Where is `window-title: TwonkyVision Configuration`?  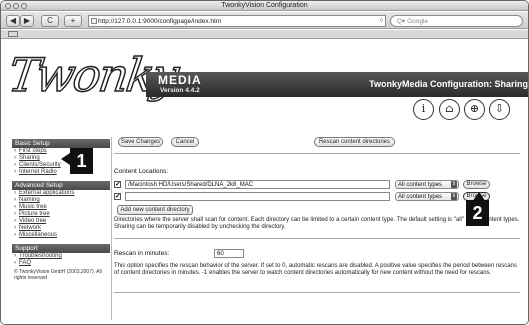 window-title: TwonkyVision Configuration is located at coordinates (264, 5).